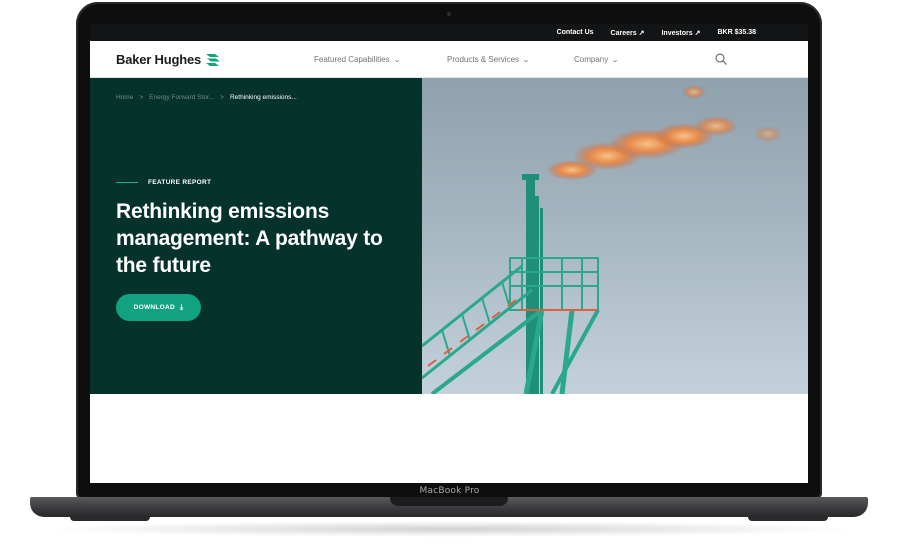  I want to click on contact-us-link: Contact Us, so click(575, 32).